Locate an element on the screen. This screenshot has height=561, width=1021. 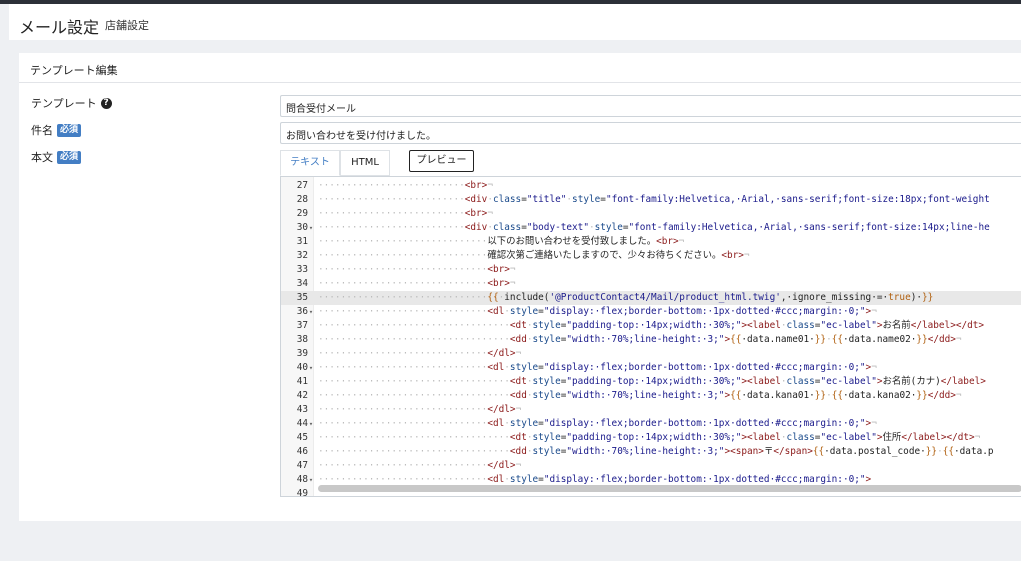
code-line: 27 ··························<br>¬ is located at coordinates (651, 186).